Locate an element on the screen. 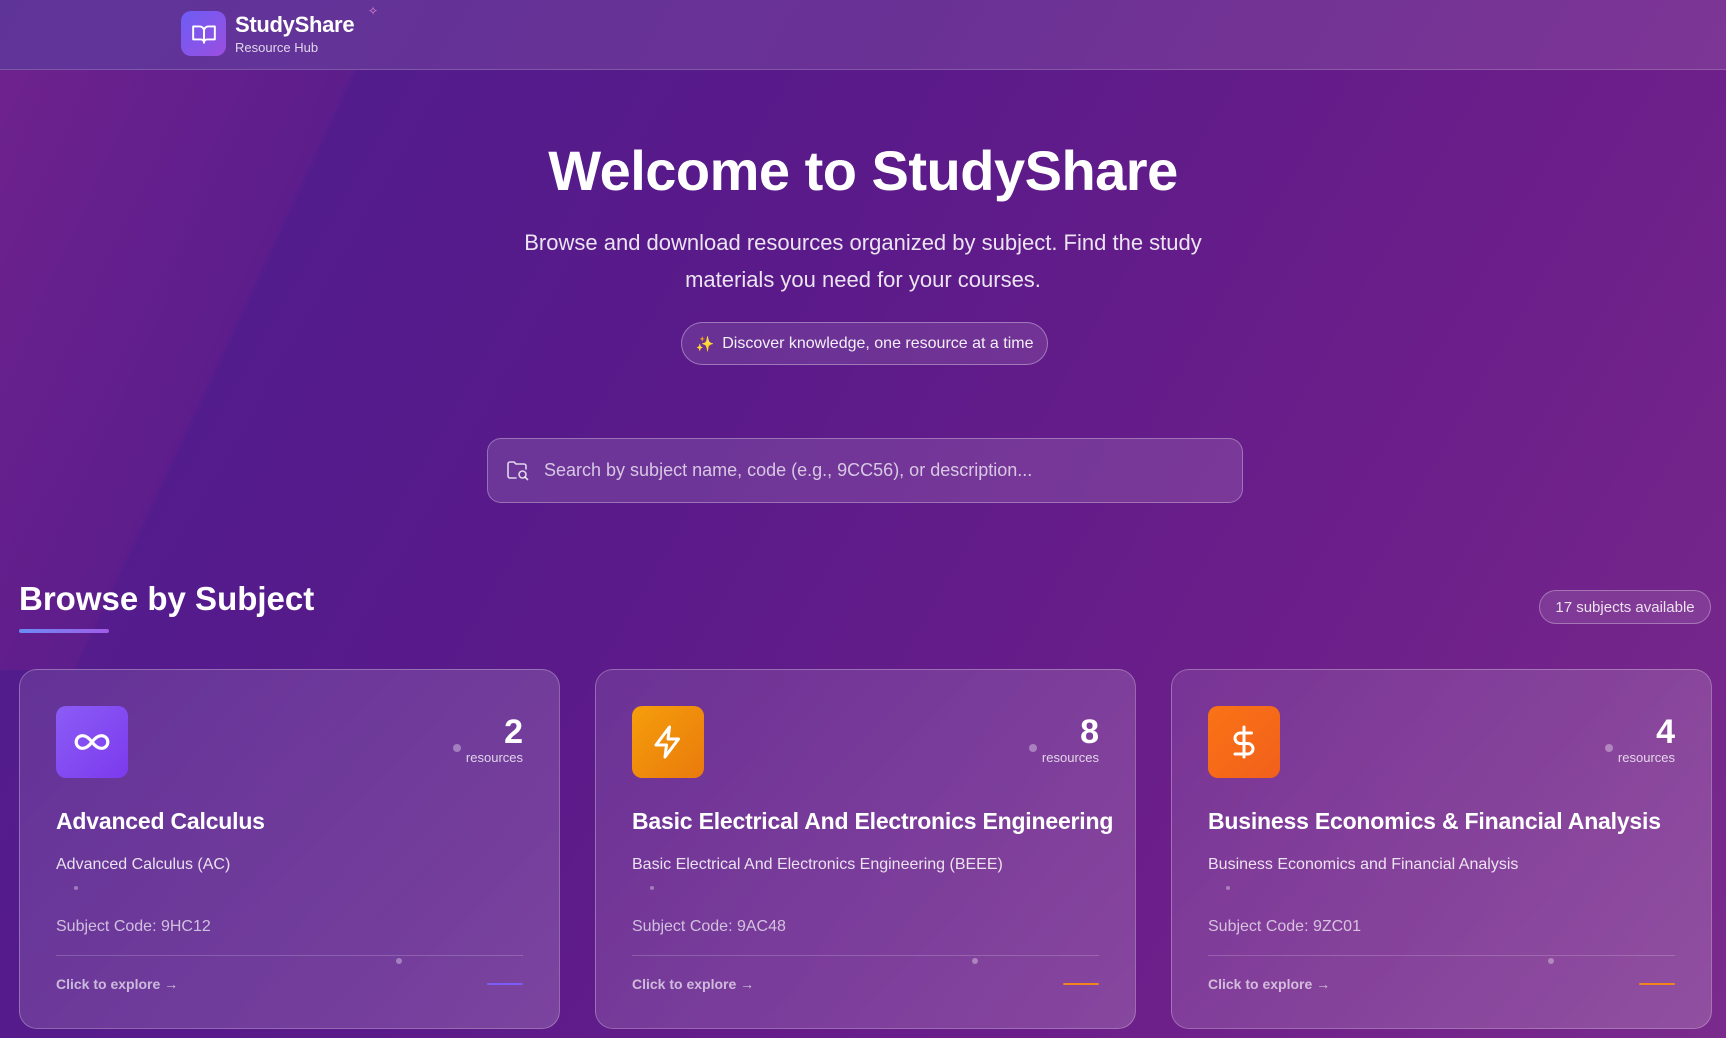  resource-count-number: 8 is located at coordinates (1089, 732).